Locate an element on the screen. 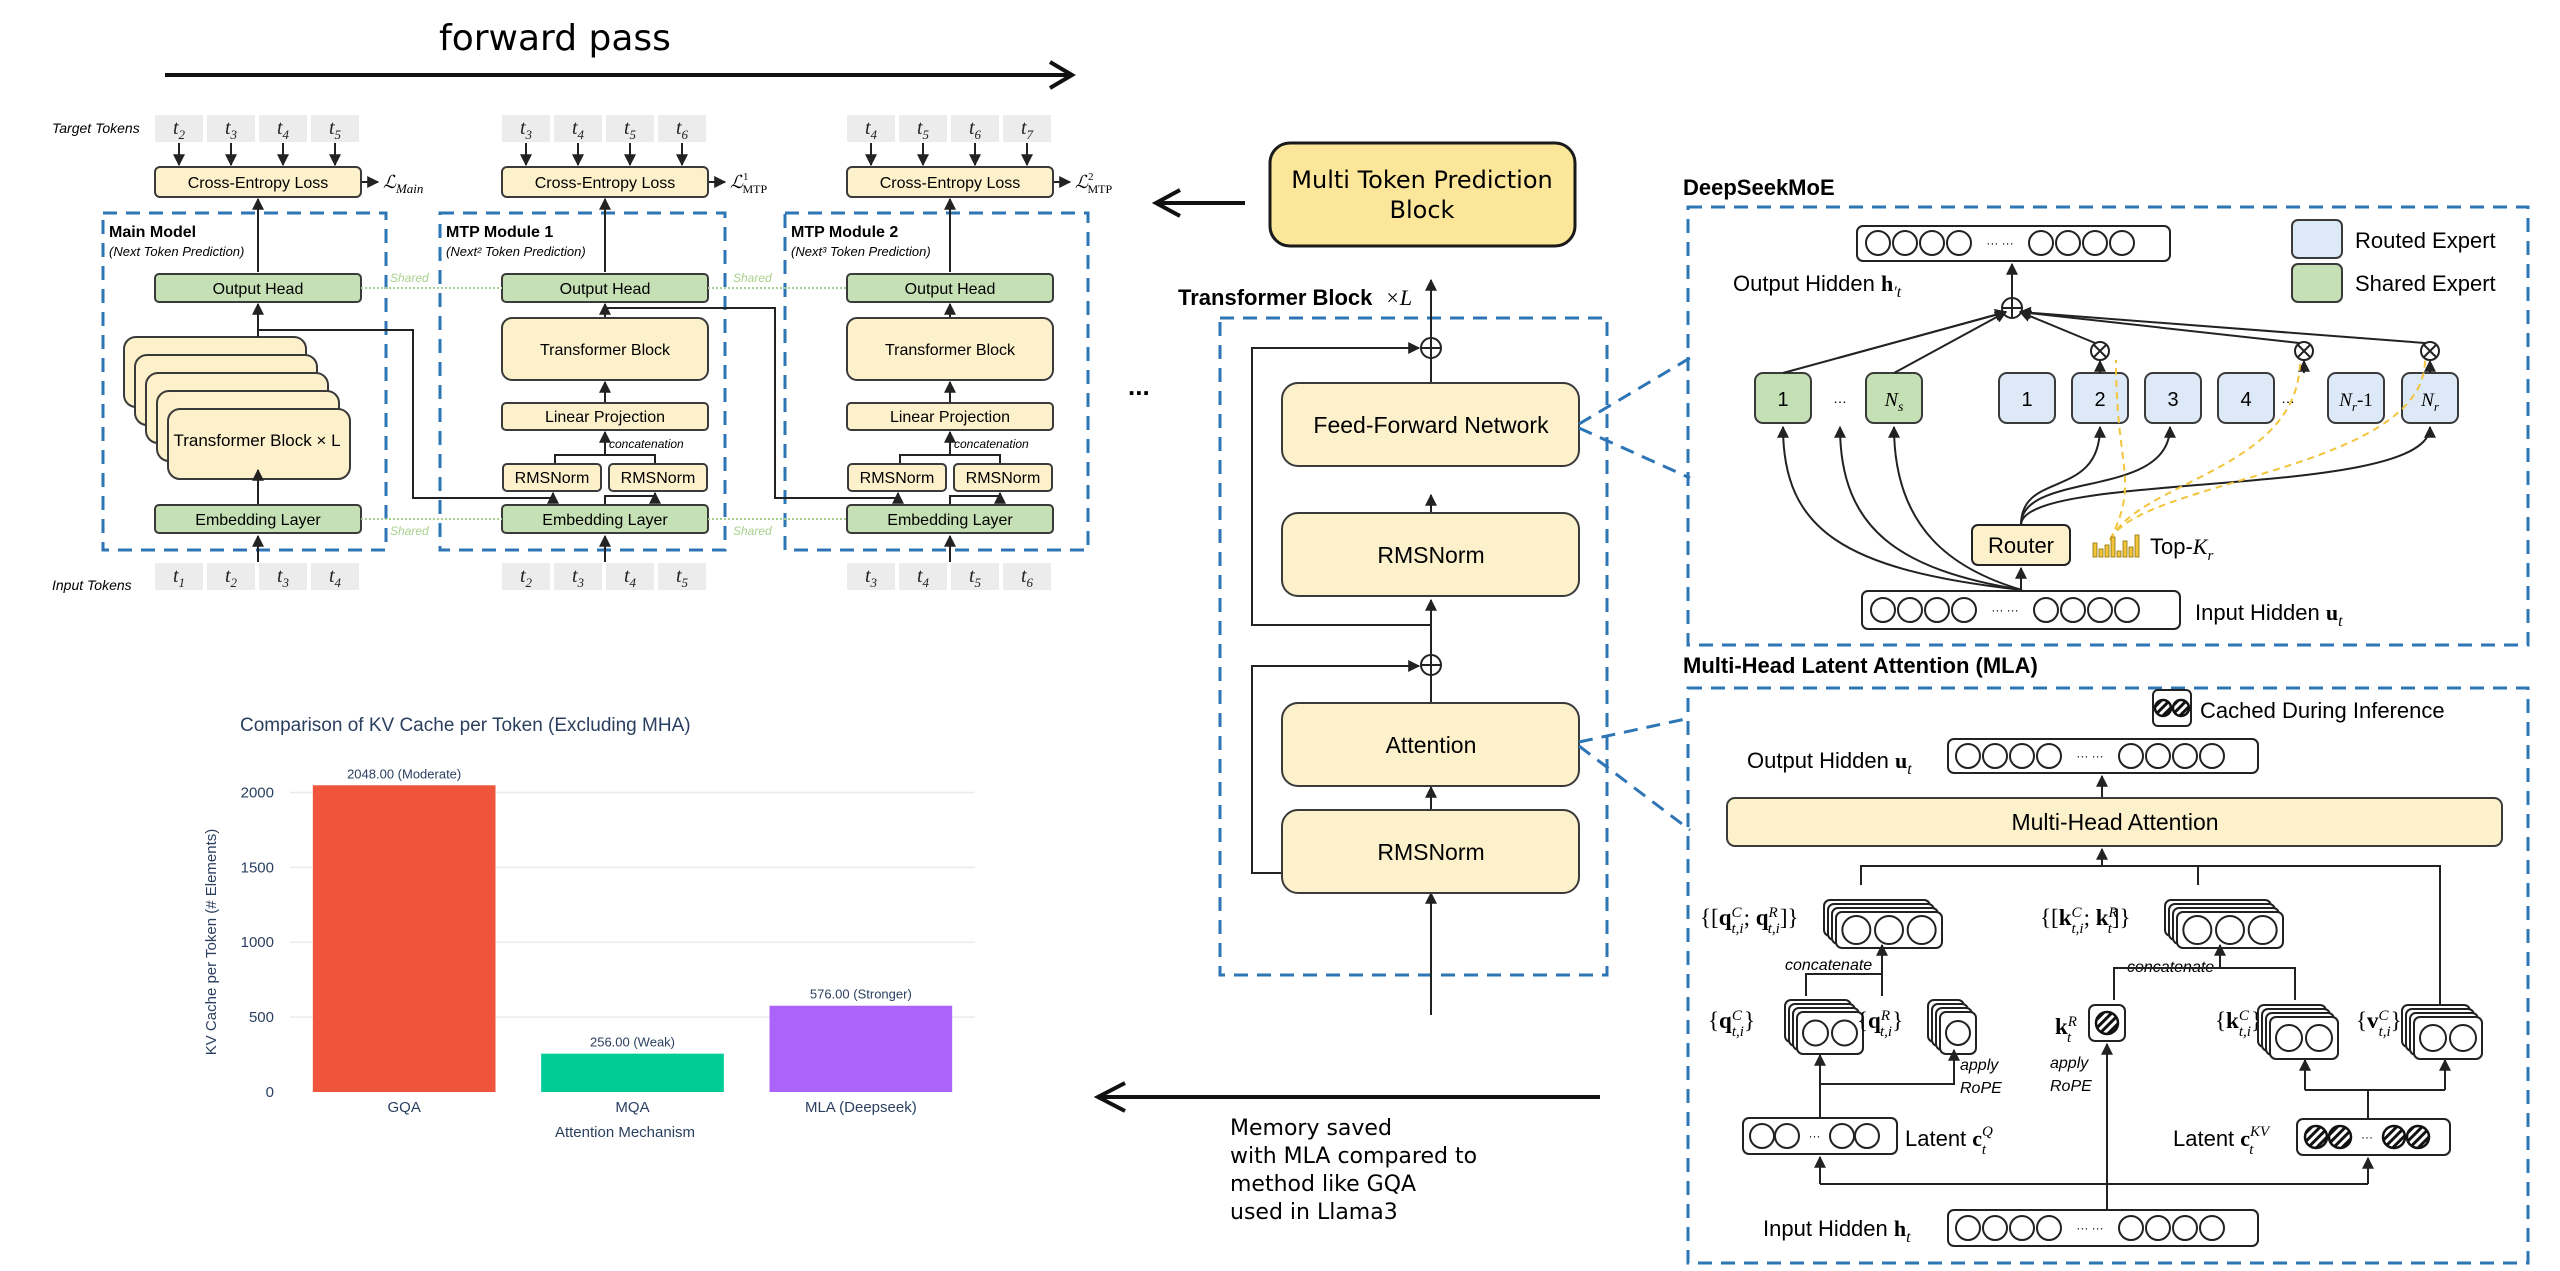 The image size is (2560, 1271). moe-title: DeepSeekMoE is located at coordinates (1759, 187).